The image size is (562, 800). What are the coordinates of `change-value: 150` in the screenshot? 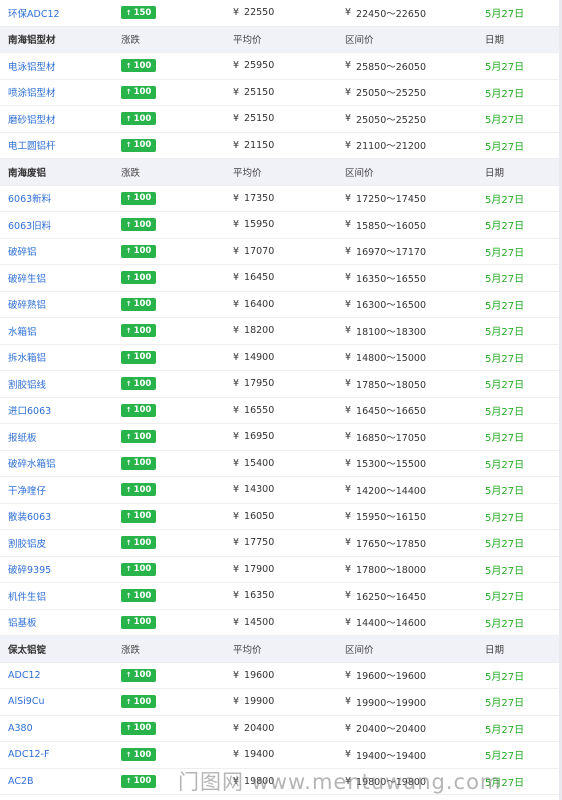 It's located at (142, 12).